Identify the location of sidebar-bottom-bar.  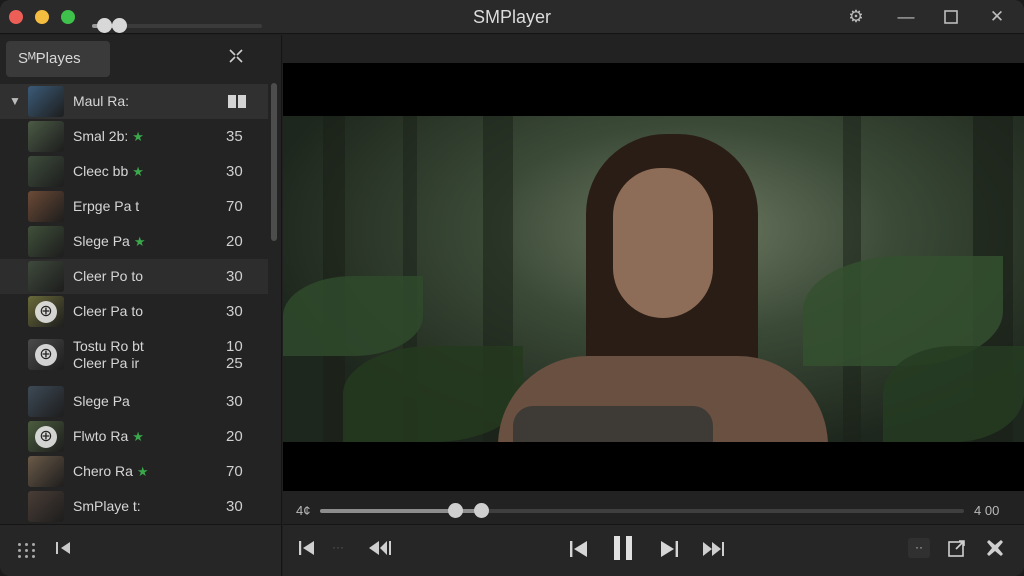
(141, 550).